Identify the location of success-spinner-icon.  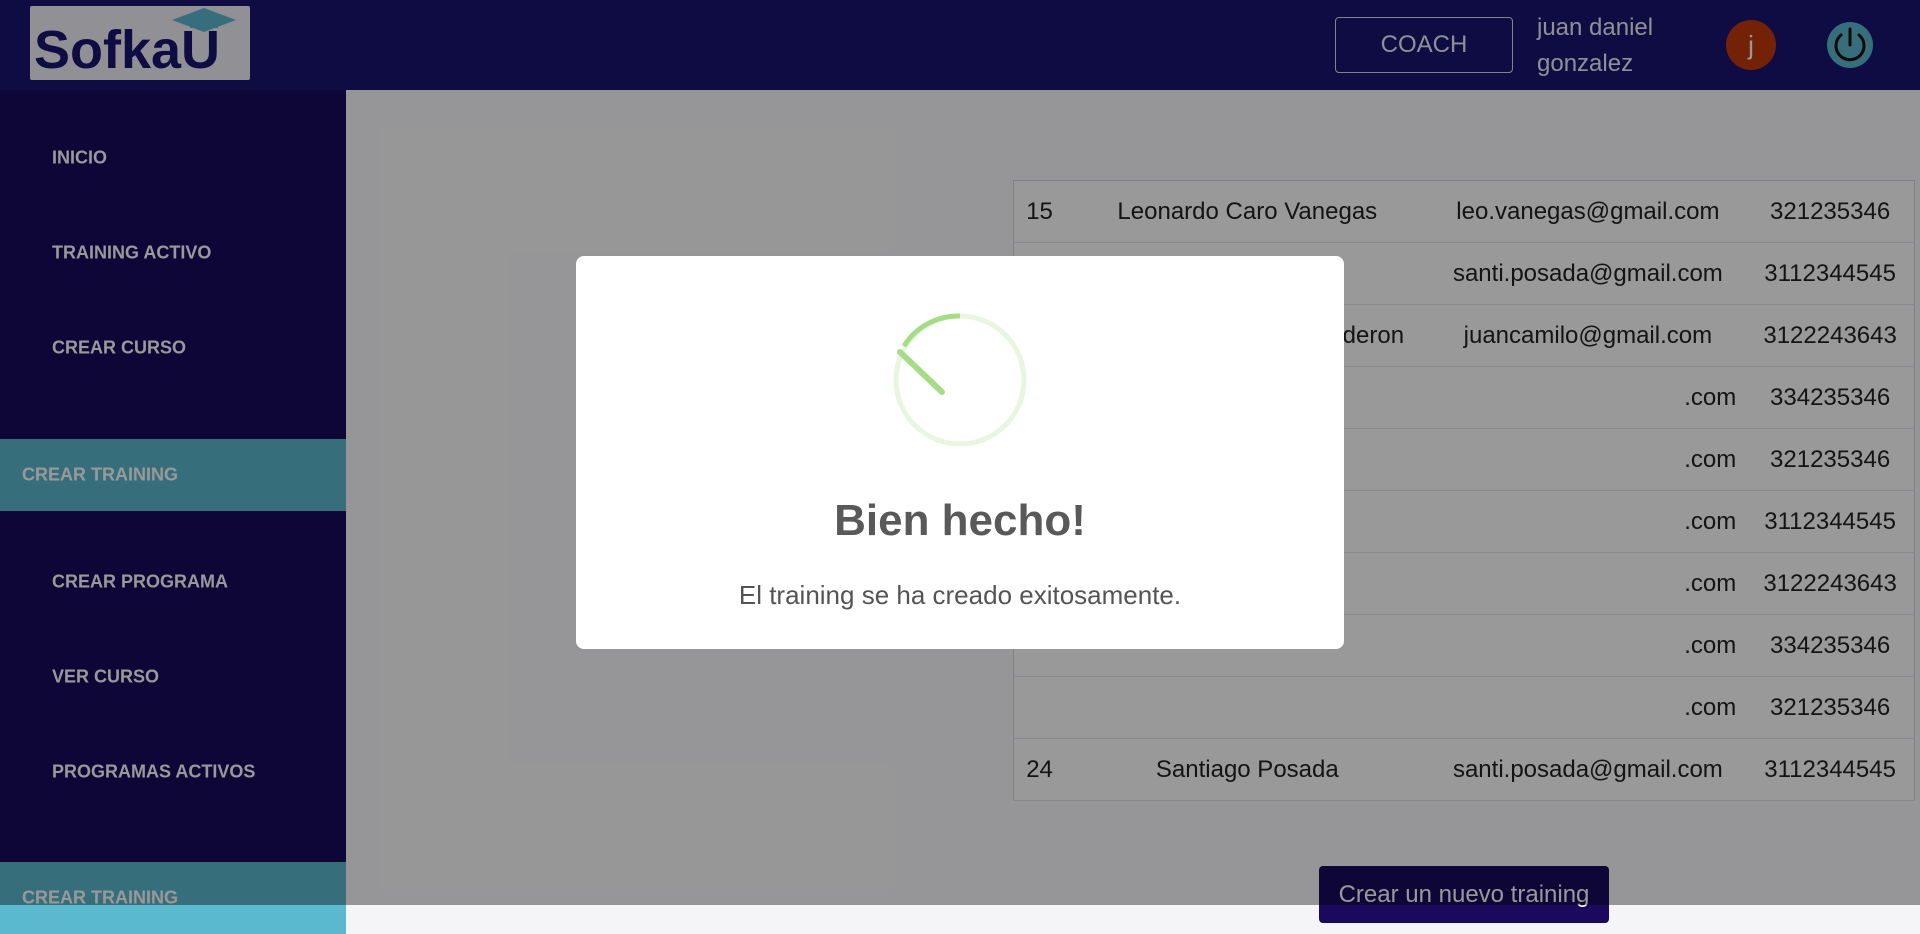
(960, 380).